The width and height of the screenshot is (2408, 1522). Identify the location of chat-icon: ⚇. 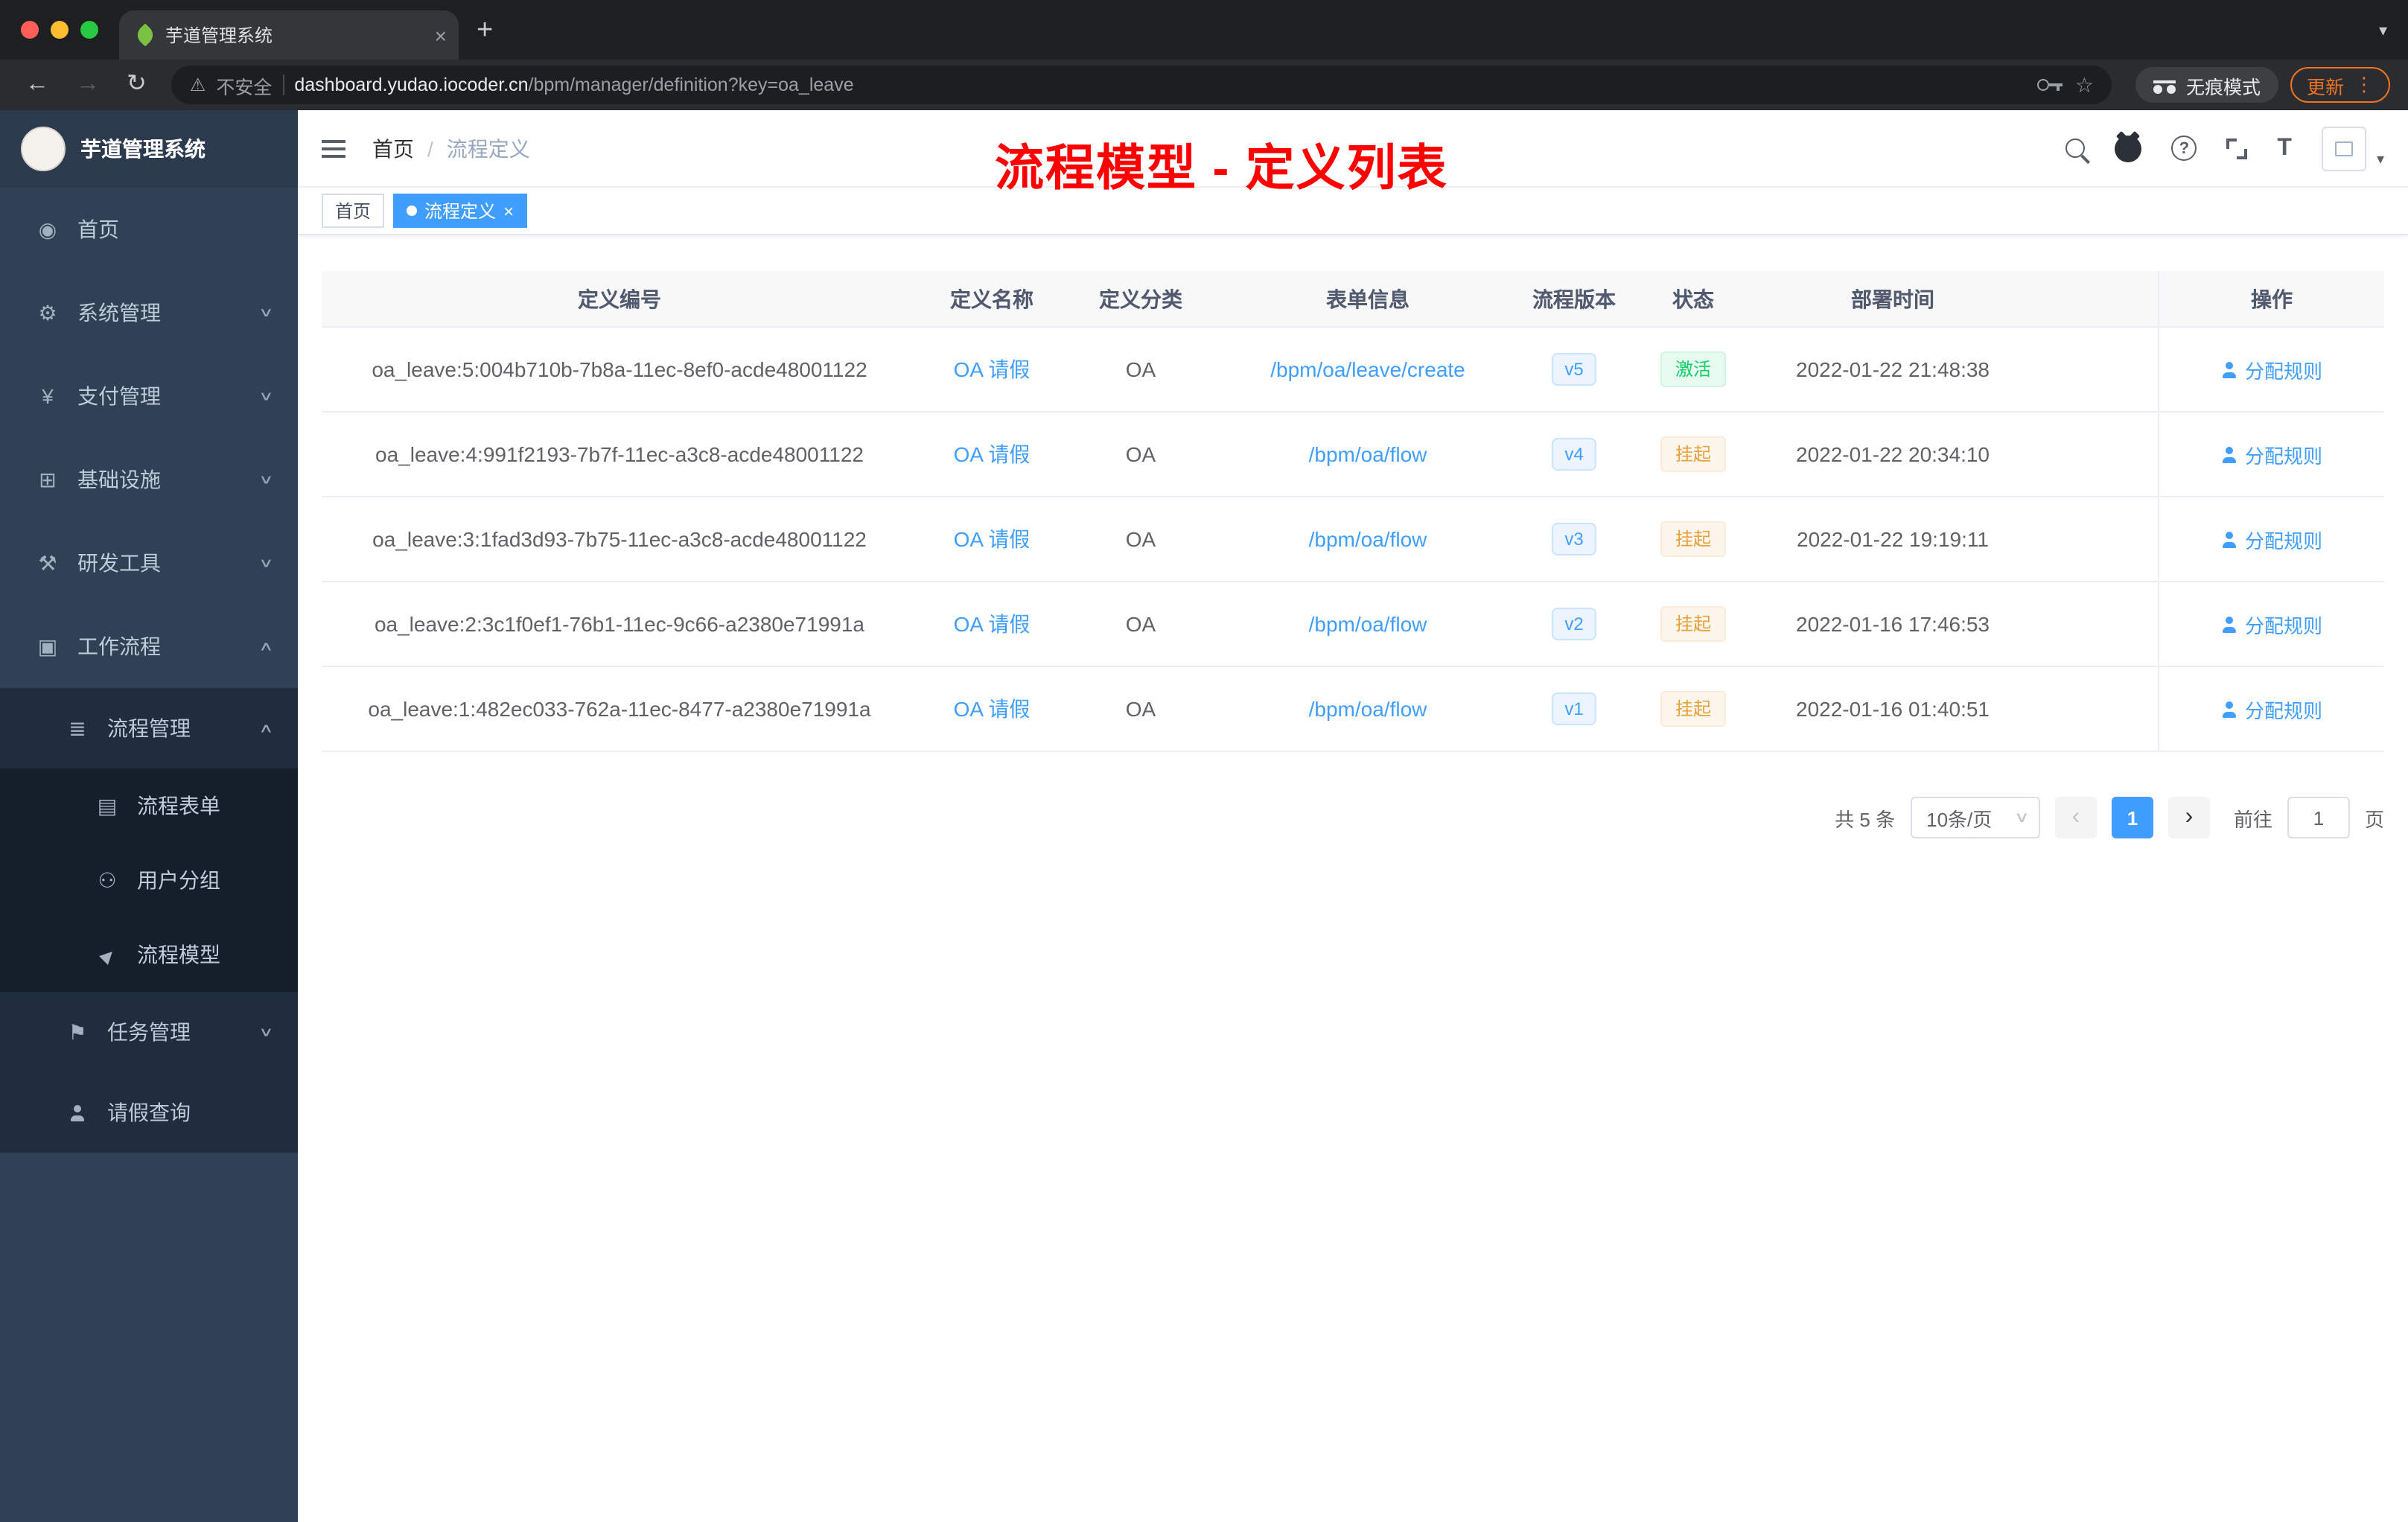
(107, 879).